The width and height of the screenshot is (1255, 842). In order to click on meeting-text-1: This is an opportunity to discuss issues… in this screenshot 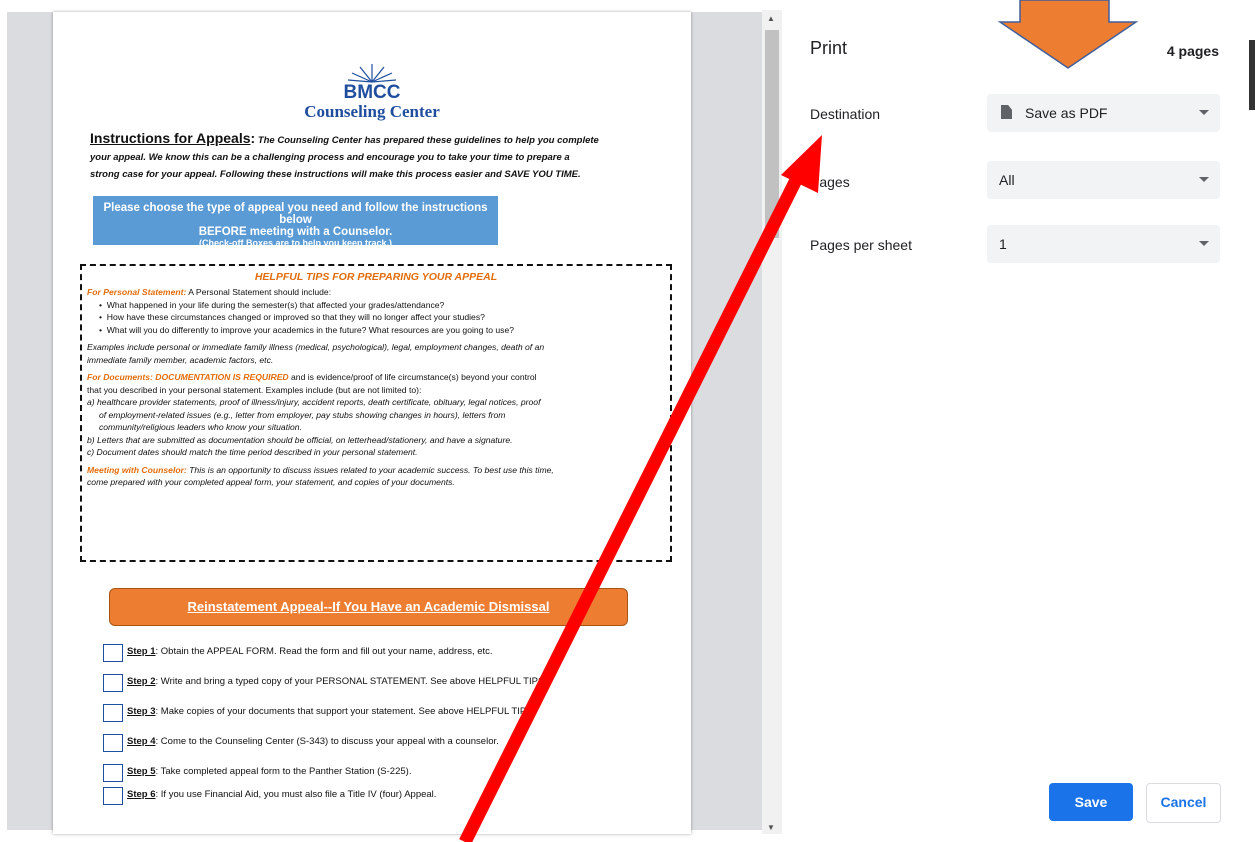, I will do `click(371, 469)`.